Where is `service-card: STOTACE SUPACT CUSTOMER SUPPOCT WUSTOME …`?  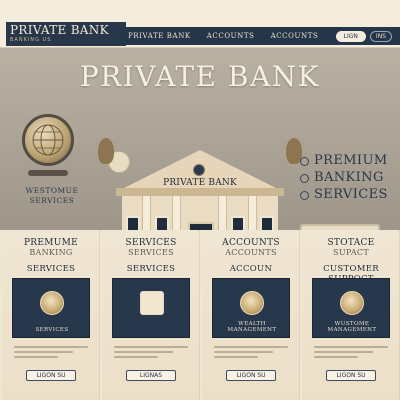
service-card: STOTACE SUPACT CUSTOMER SUPPOCT WUSTOME … is located at coordinates (351, 315).